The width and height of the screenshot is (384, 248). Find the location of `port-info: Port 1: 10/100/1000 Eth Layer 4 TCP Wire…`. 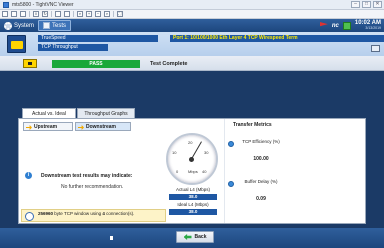

port-info: Port 1: 10/100/1000 Eth Layer 4 TCP Wire… is located at coordinates (277, 38).